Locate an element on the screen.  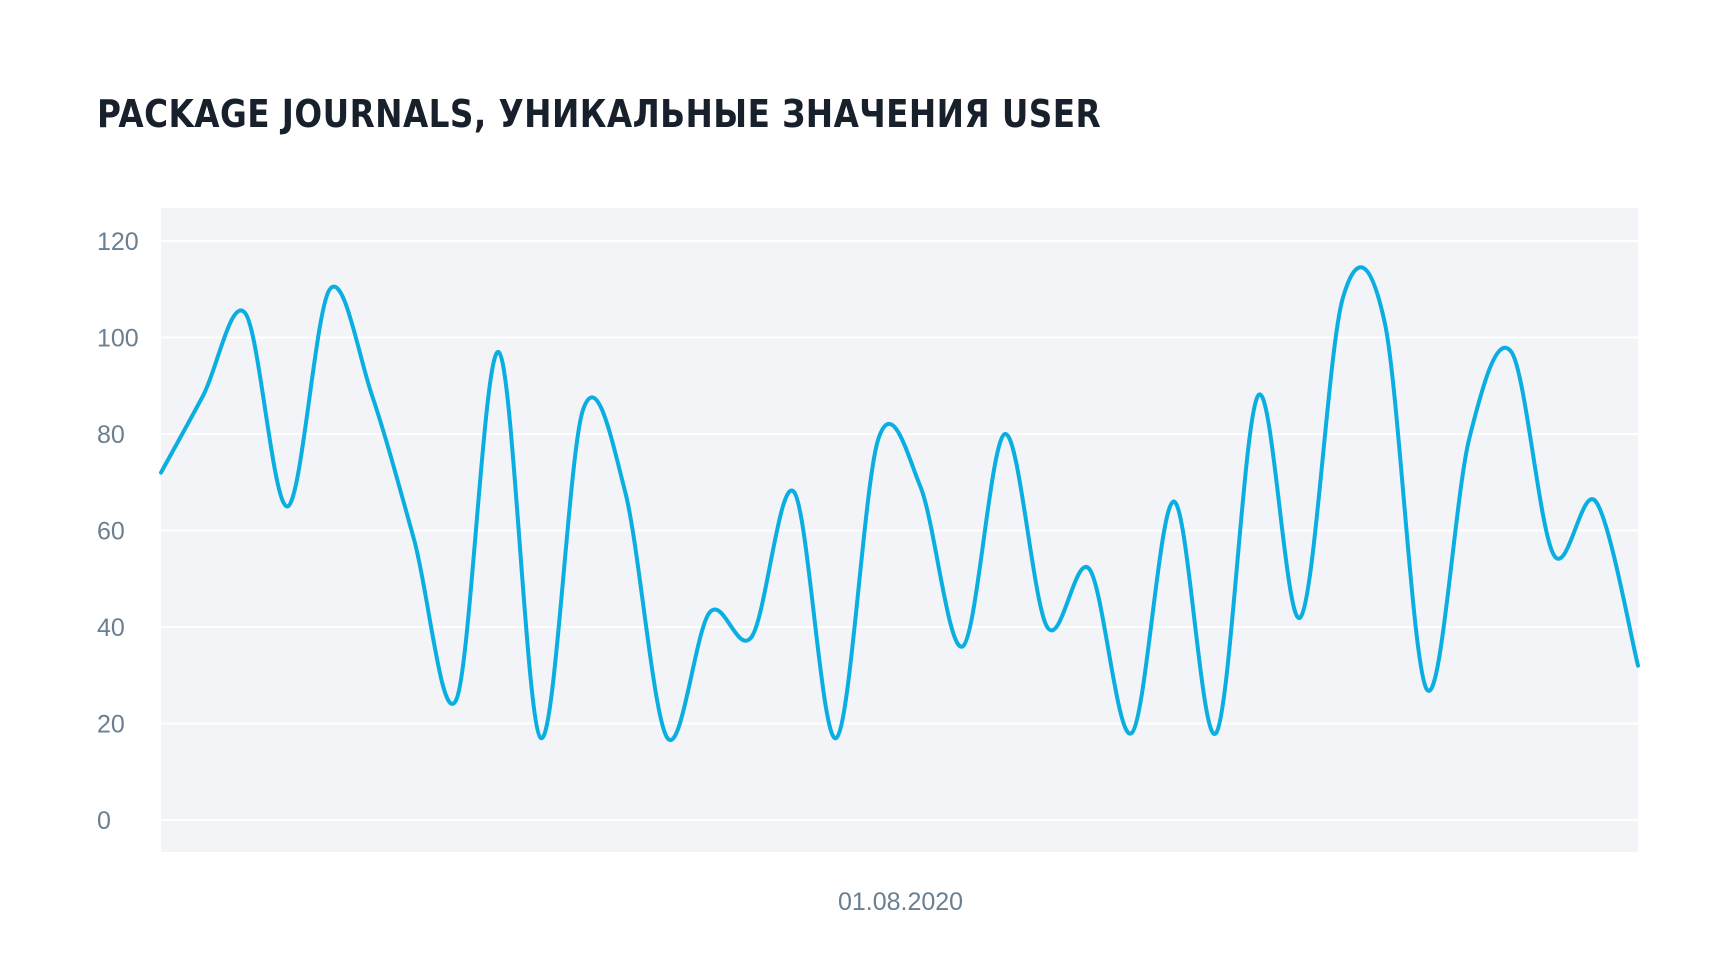
y-axis: 0 20 40 60 80 100 120 is located at coordinates (118, 531).